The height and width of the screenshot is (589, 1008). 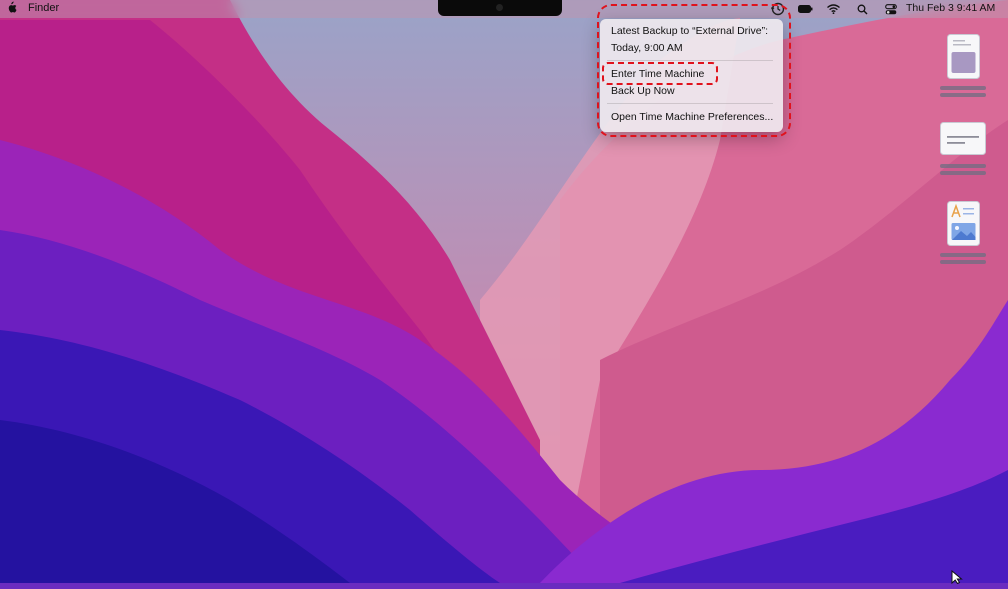 I want to click on camera-notch, so click(x=500, y=8).